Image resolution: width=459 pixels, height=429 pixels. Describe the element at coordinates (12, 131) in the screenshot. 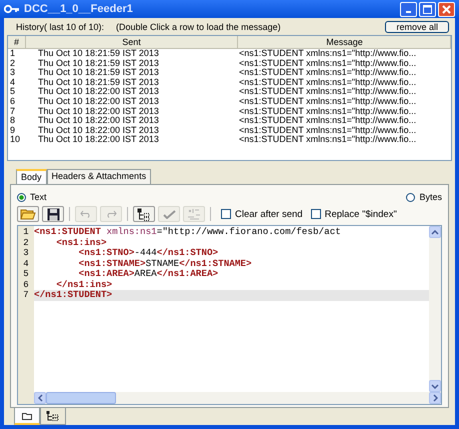

I see `table-cell-text: 9` at that location.